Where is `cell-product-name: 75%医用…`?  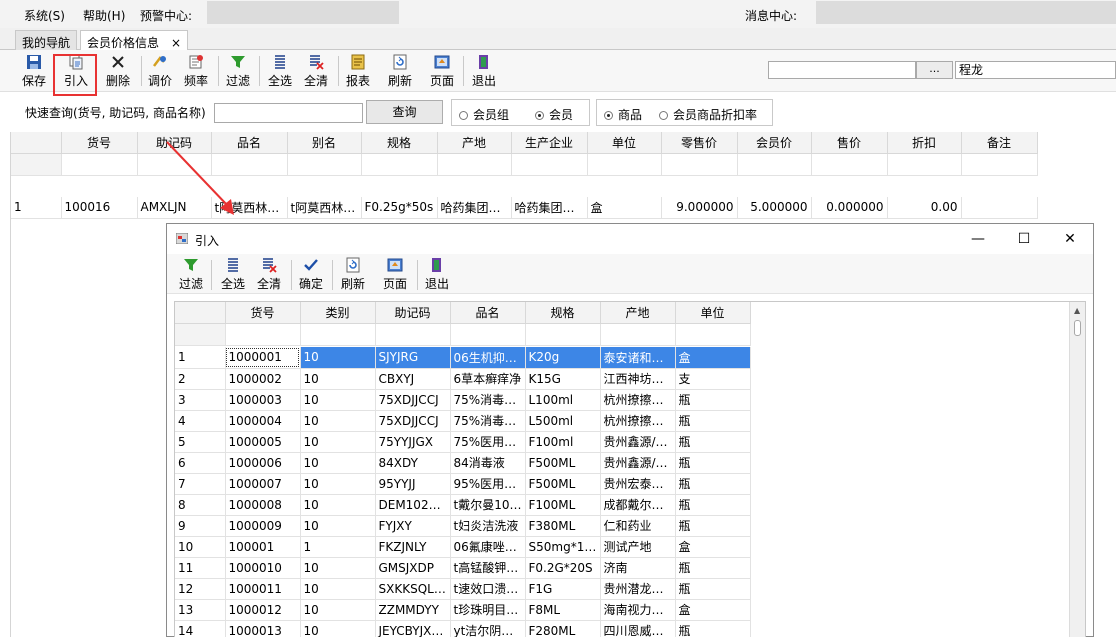
cell-product-name: 75%医用… is located at coordinates (488, 442).